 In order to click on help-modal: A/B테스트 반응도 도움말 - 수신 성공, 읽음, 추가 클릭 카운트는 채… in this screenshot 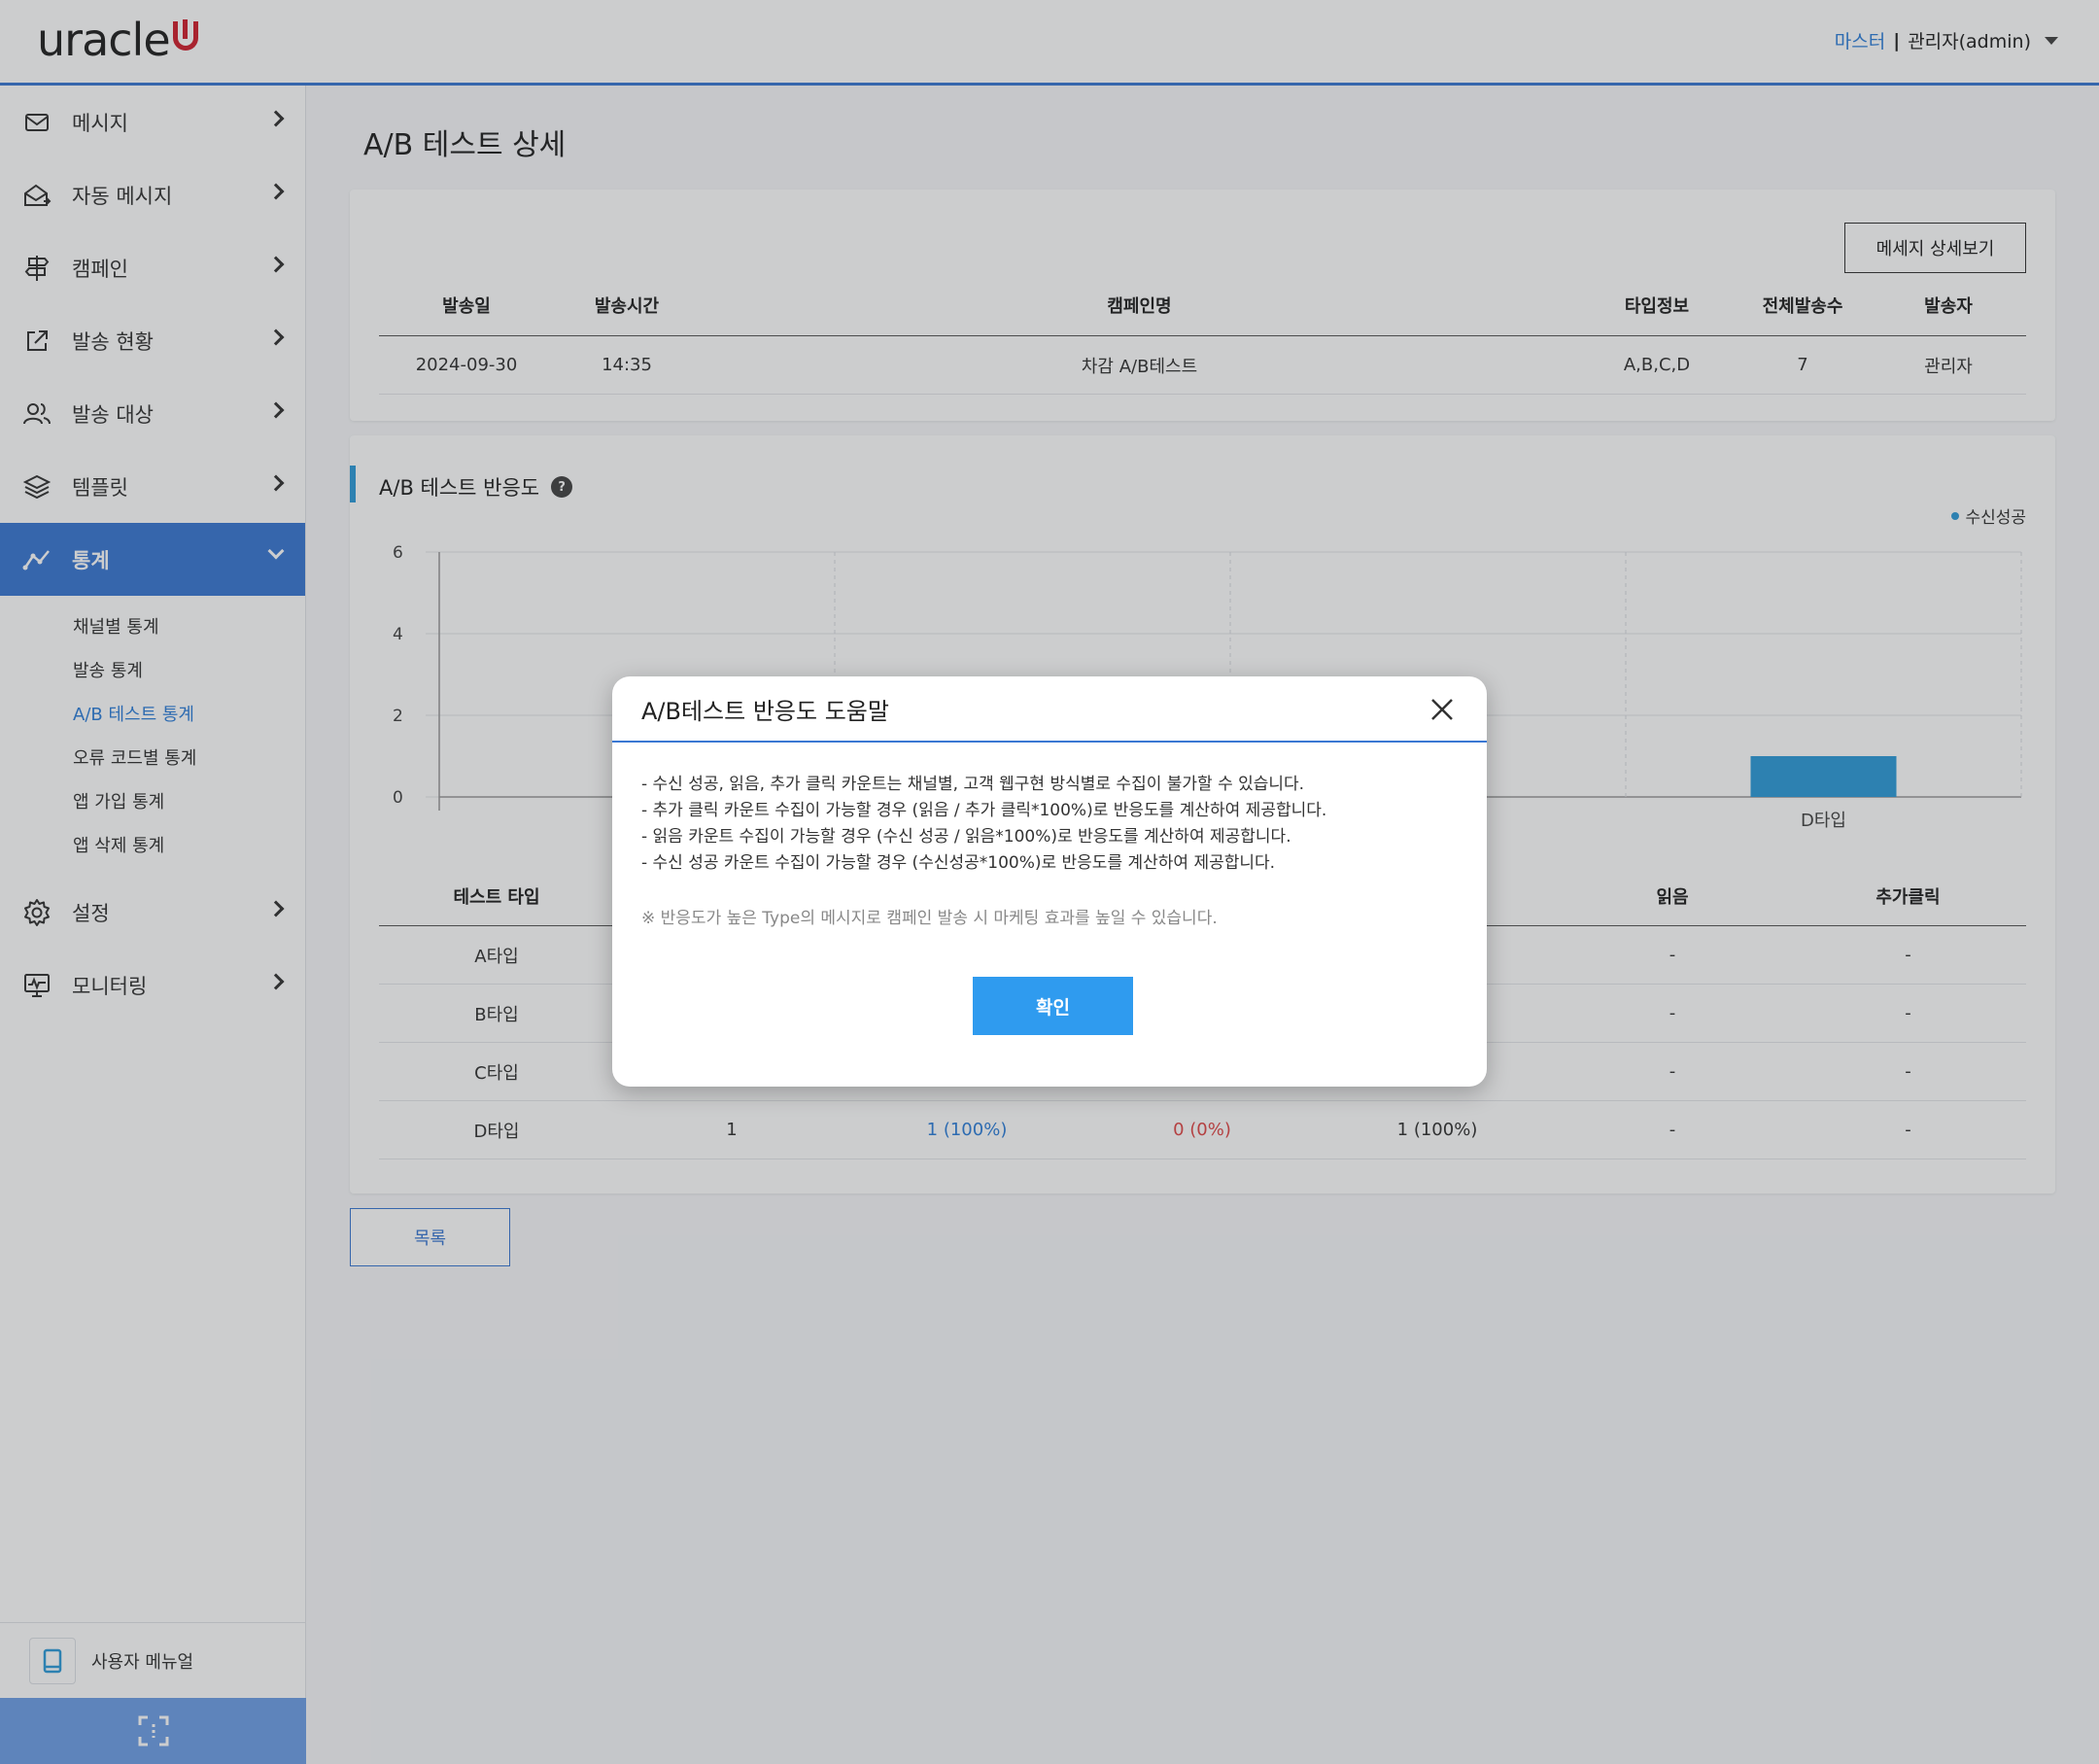, I will do `click(1049, 881)`.